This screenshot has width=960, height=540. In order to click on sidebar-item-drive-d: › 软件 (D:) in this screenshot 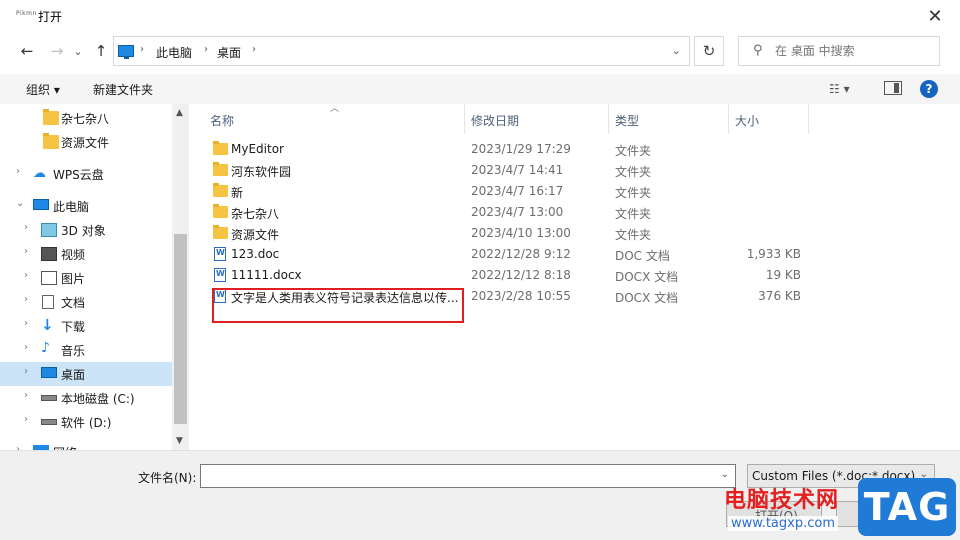, I will do `click(86, 422)`.